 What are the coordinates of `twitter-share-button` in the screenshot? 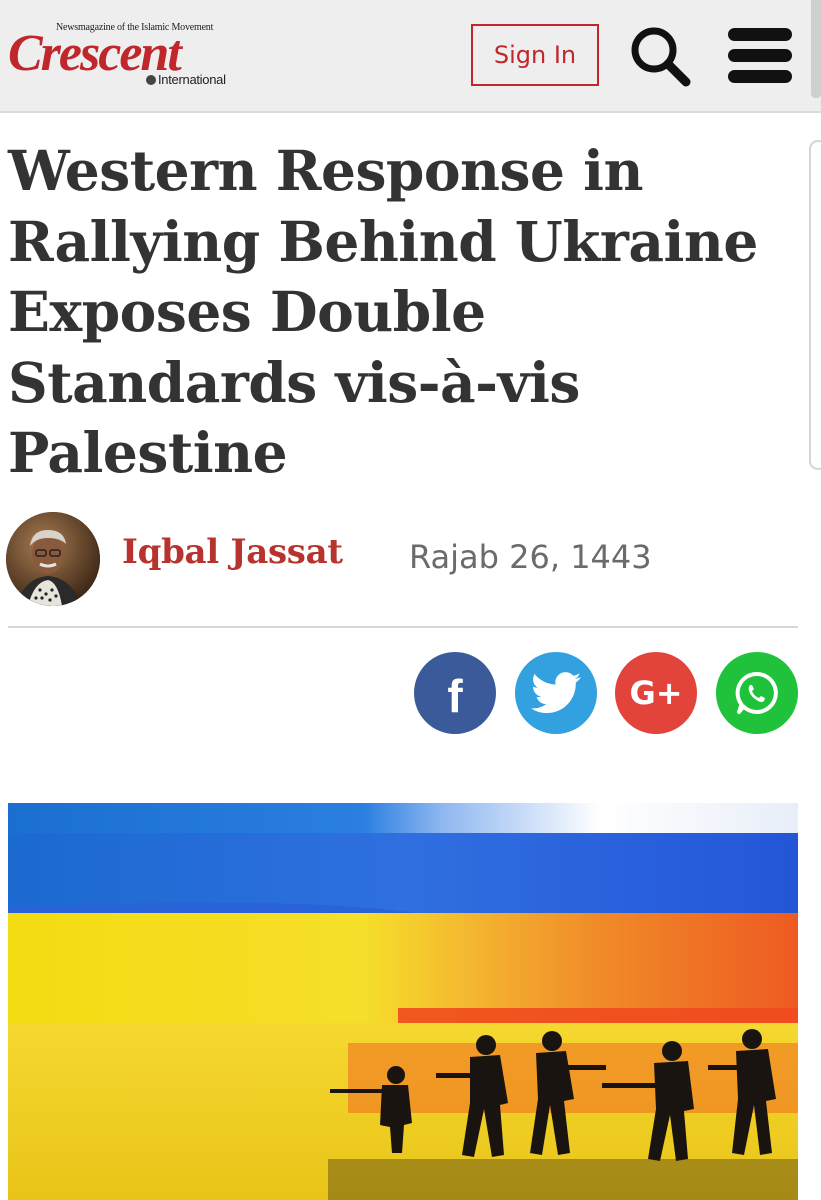 It's located at (556, 693).